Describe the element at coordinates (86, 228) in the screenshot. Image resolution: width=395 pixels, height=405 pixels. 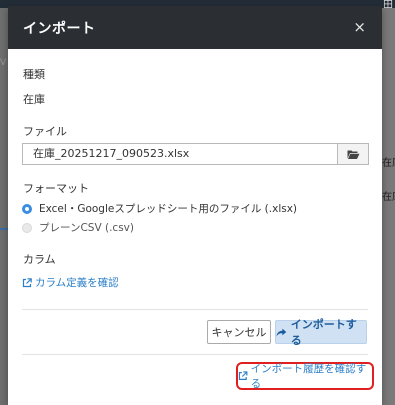
I see `format-option-label: プレーンCSV (.csv)` at that location.